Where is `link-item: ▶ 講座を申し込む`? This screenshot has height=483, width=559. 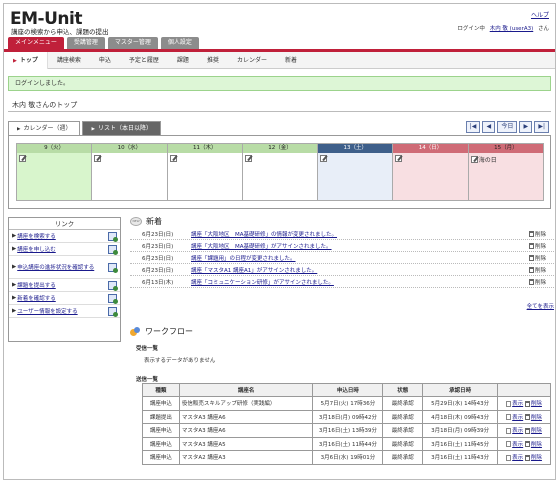 link-item: ▶ 講座を申し込む is located at coordinates (64, 249).